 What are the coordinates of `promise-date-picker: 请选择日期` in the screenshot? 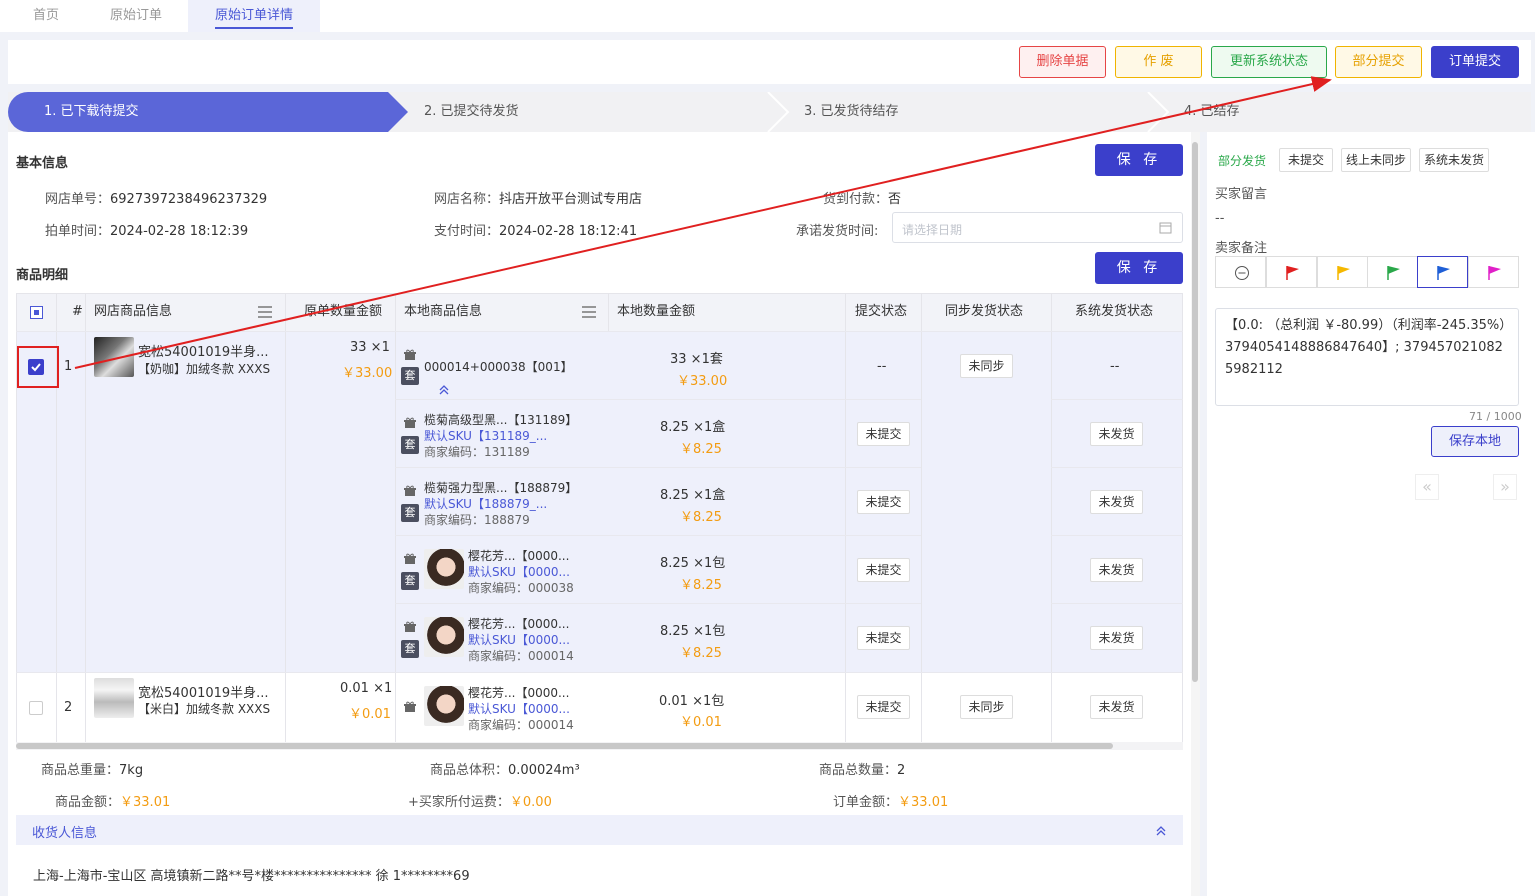 It's located at (1037, 227).